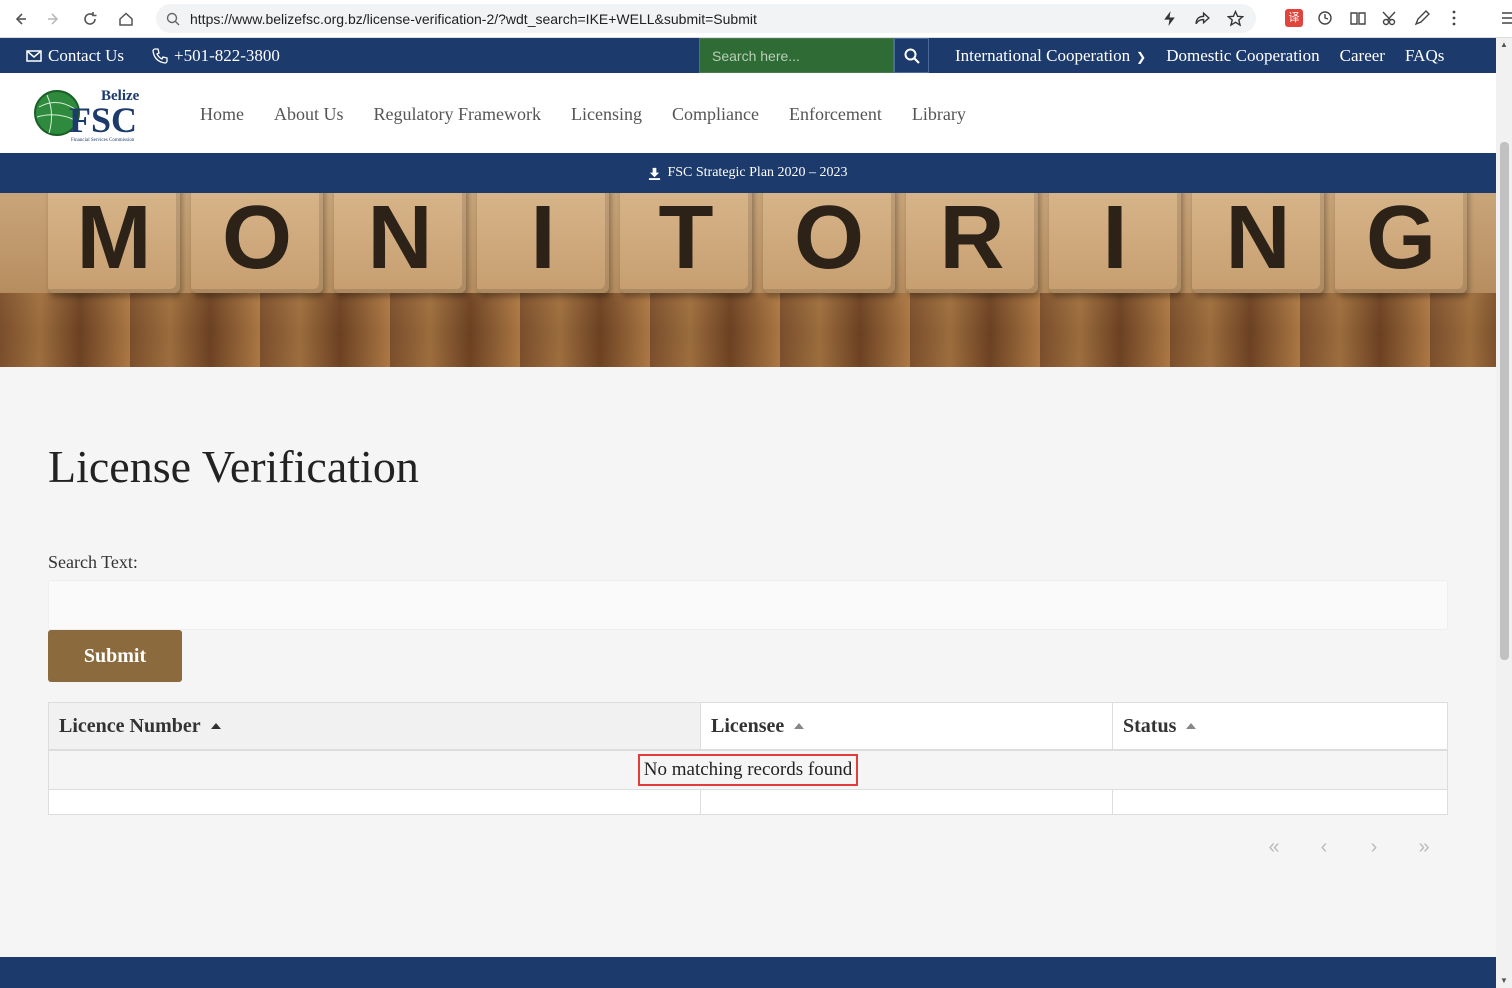 Image resolution: width=1512 pixels, height=988 pixels. I want to click on hero-letter-block: R, so click(972, 243).